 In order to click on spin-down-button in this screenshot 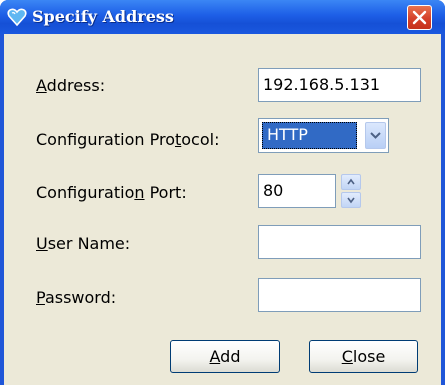, I will do `click(351, 200)`.